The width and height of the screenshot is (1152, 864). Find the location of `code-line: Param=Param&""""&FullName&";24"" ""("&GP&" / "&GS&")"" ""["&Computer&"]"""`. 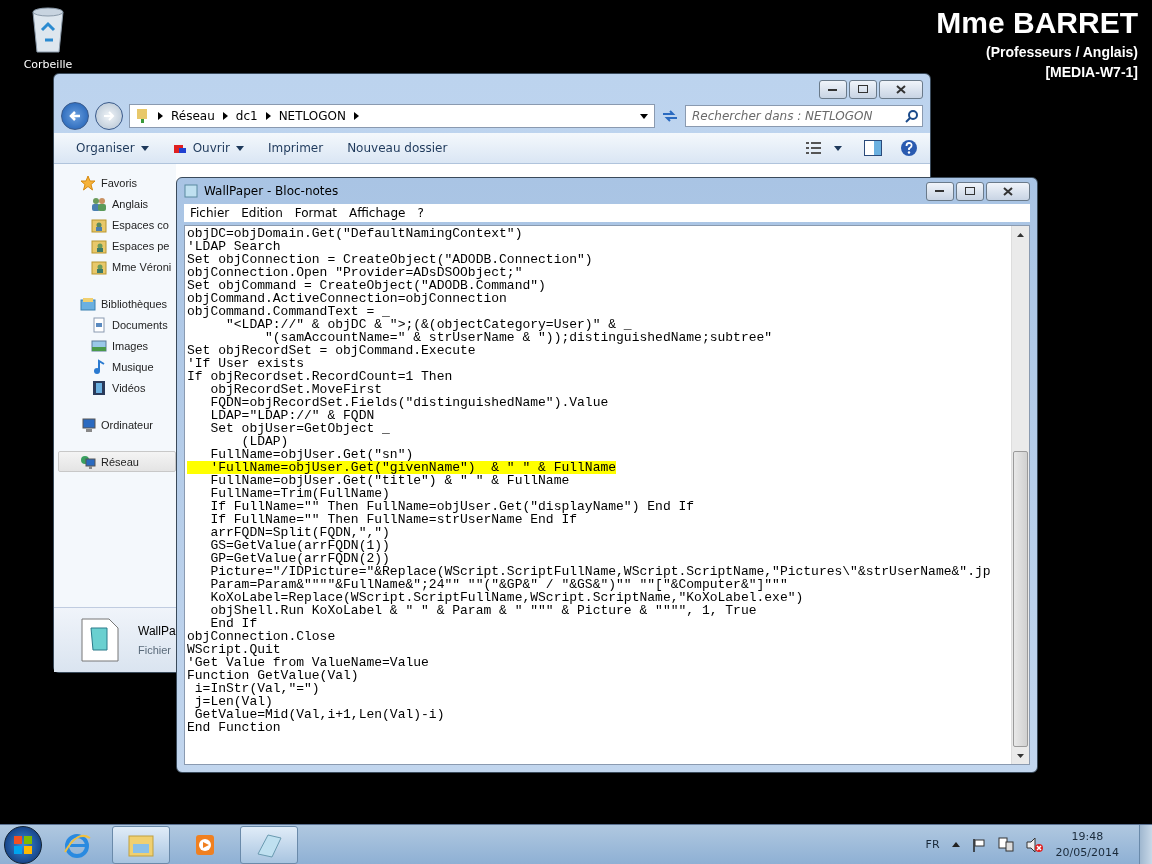

code-line: Param=Param&""""&FullName&";24"" ""("&GP&" / "&GS&")"" ""["&Computer&"]""" is located at coordinates (498, 584).